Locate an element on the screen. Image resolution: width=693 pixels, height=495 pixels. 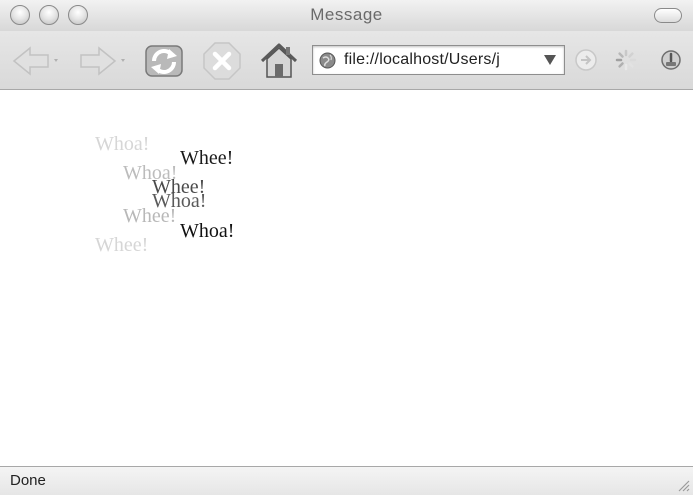
spinner-icon is located at coordinates (626, 60).